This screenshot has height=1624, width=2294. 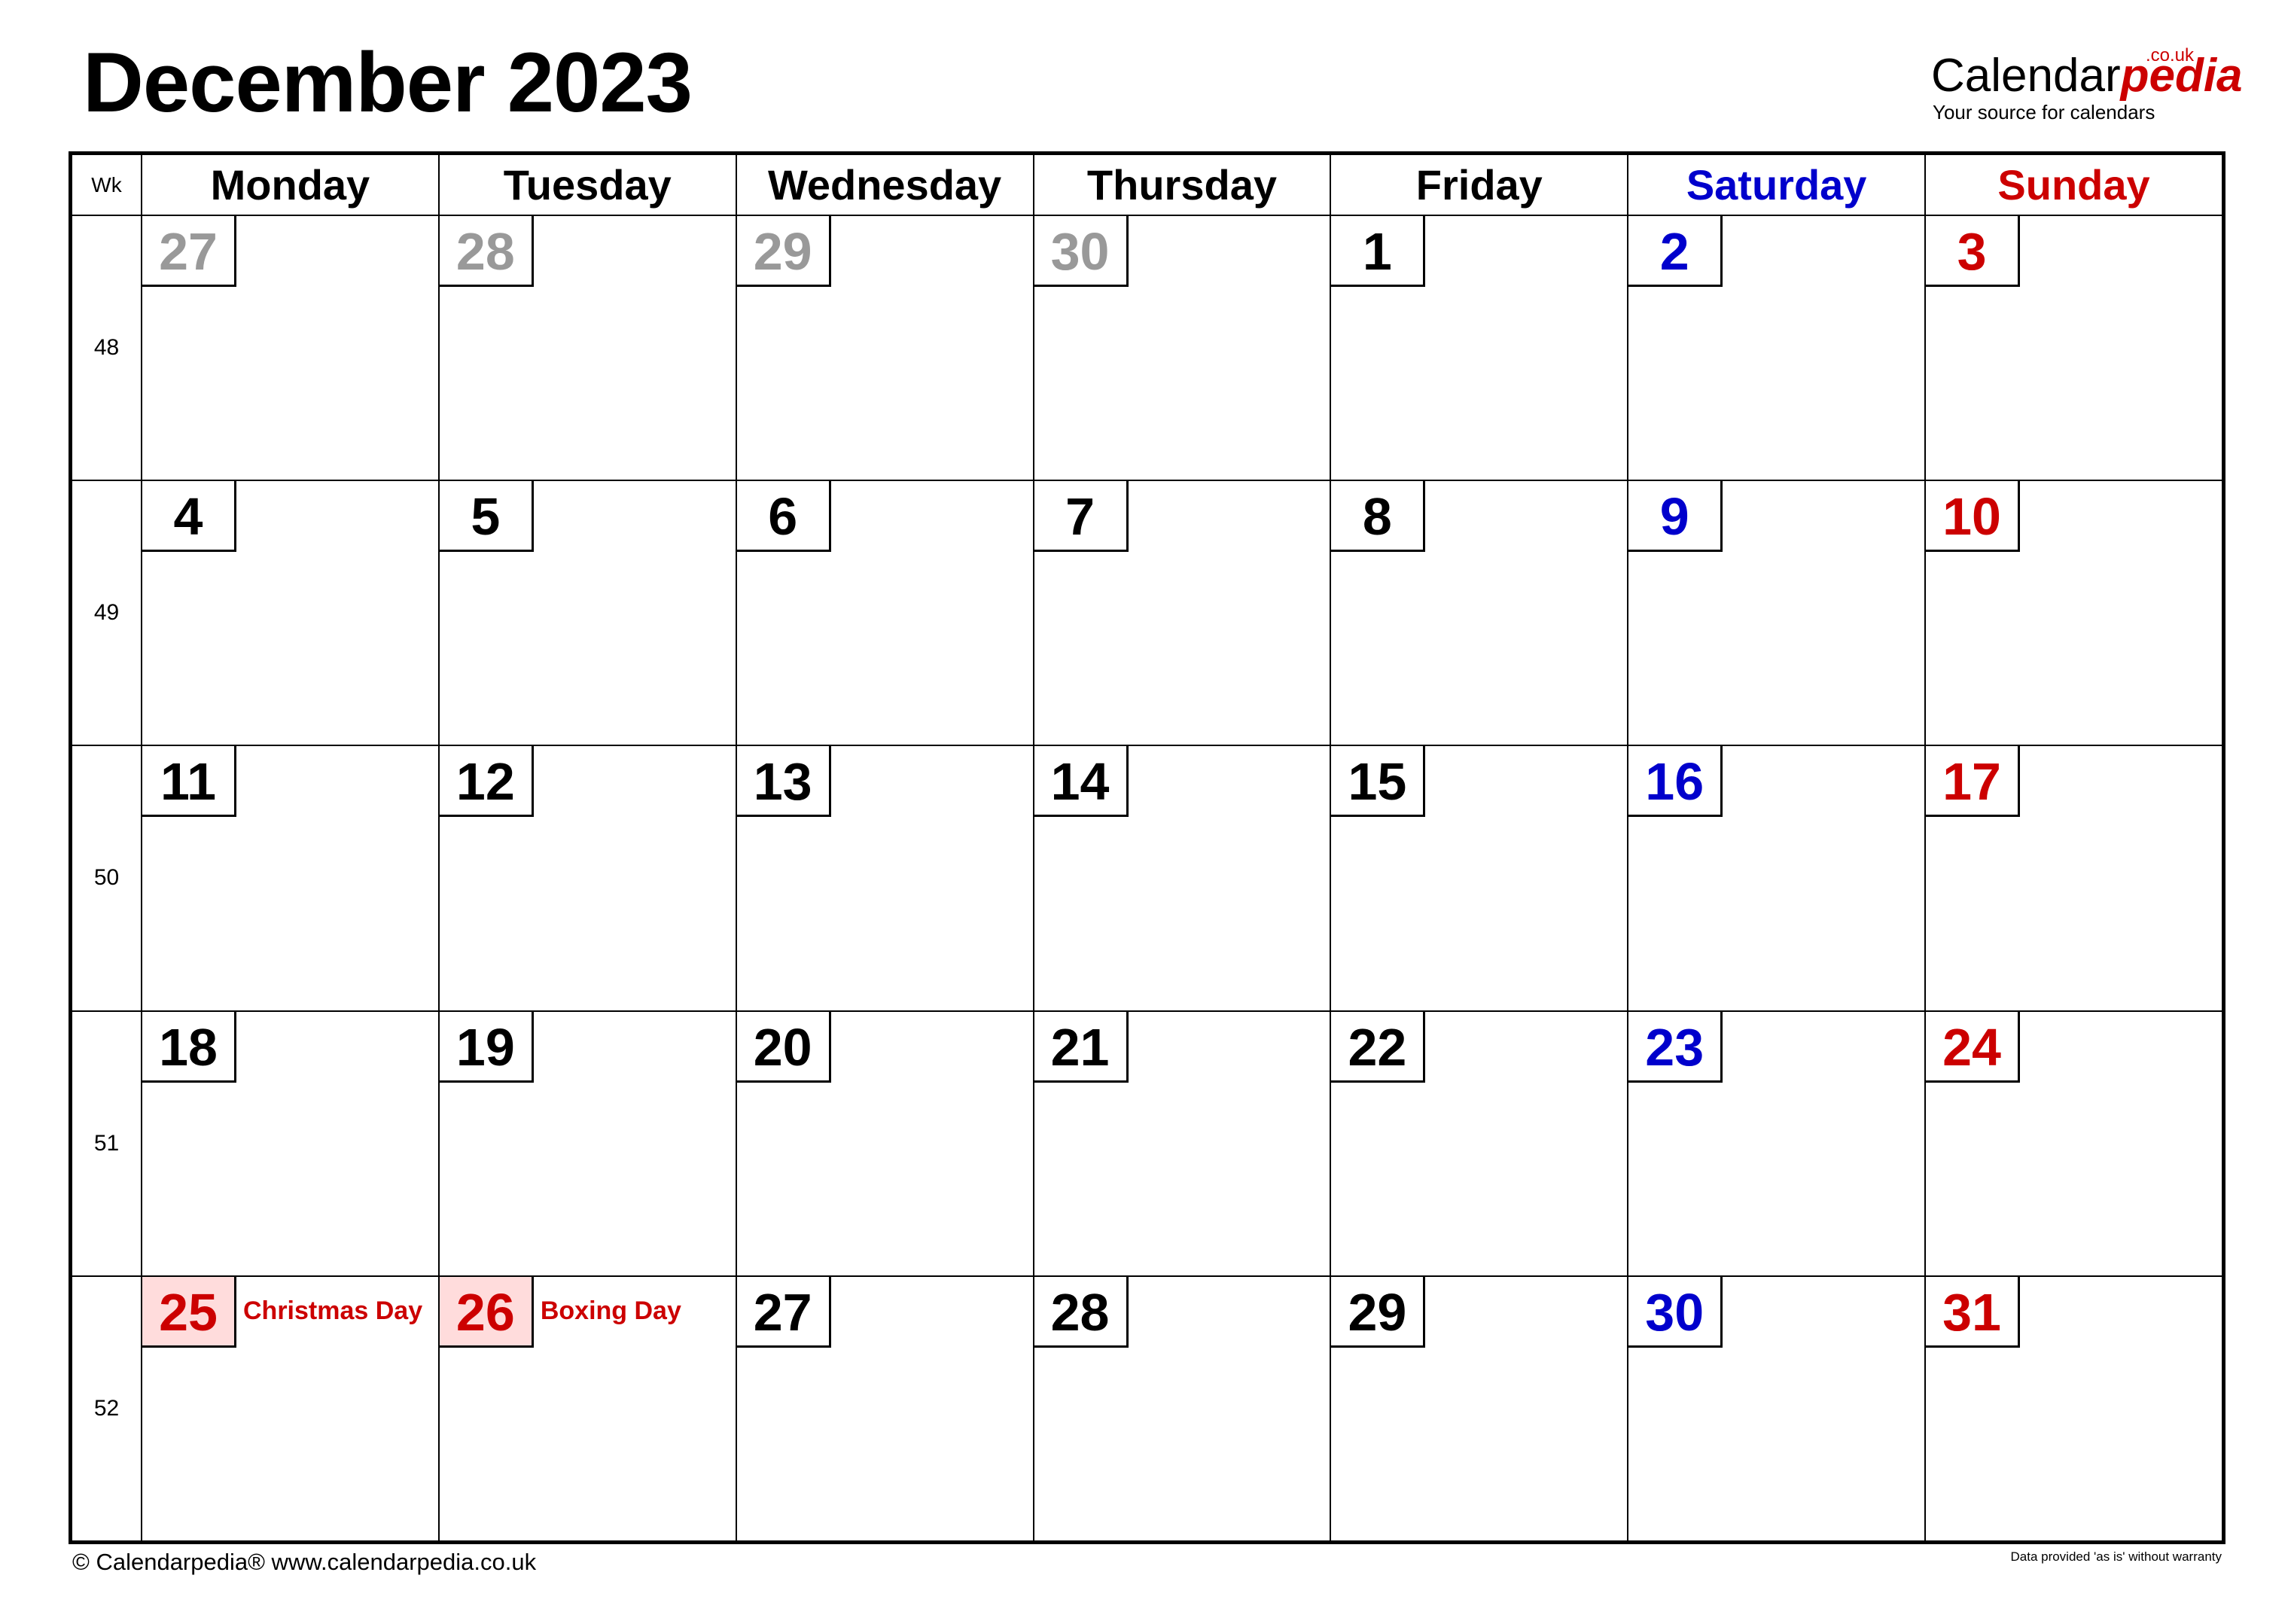 What do you see at coordinates (291, 185) in the screenshot?
I see `header-monday: Monday` at bounding box center [291, 185].